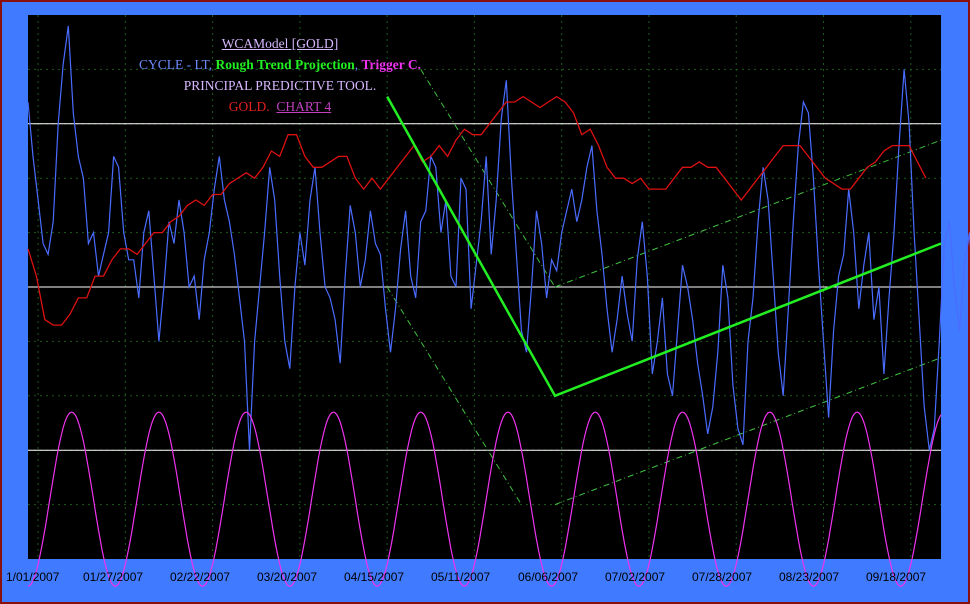 Image resolution: width=970 pixels, height=604 pixels. What do you see at coordinates (113, 577) in the screenshot?
I see `x-tick-label: 01/27/2007` at bounding box center [113, 577].